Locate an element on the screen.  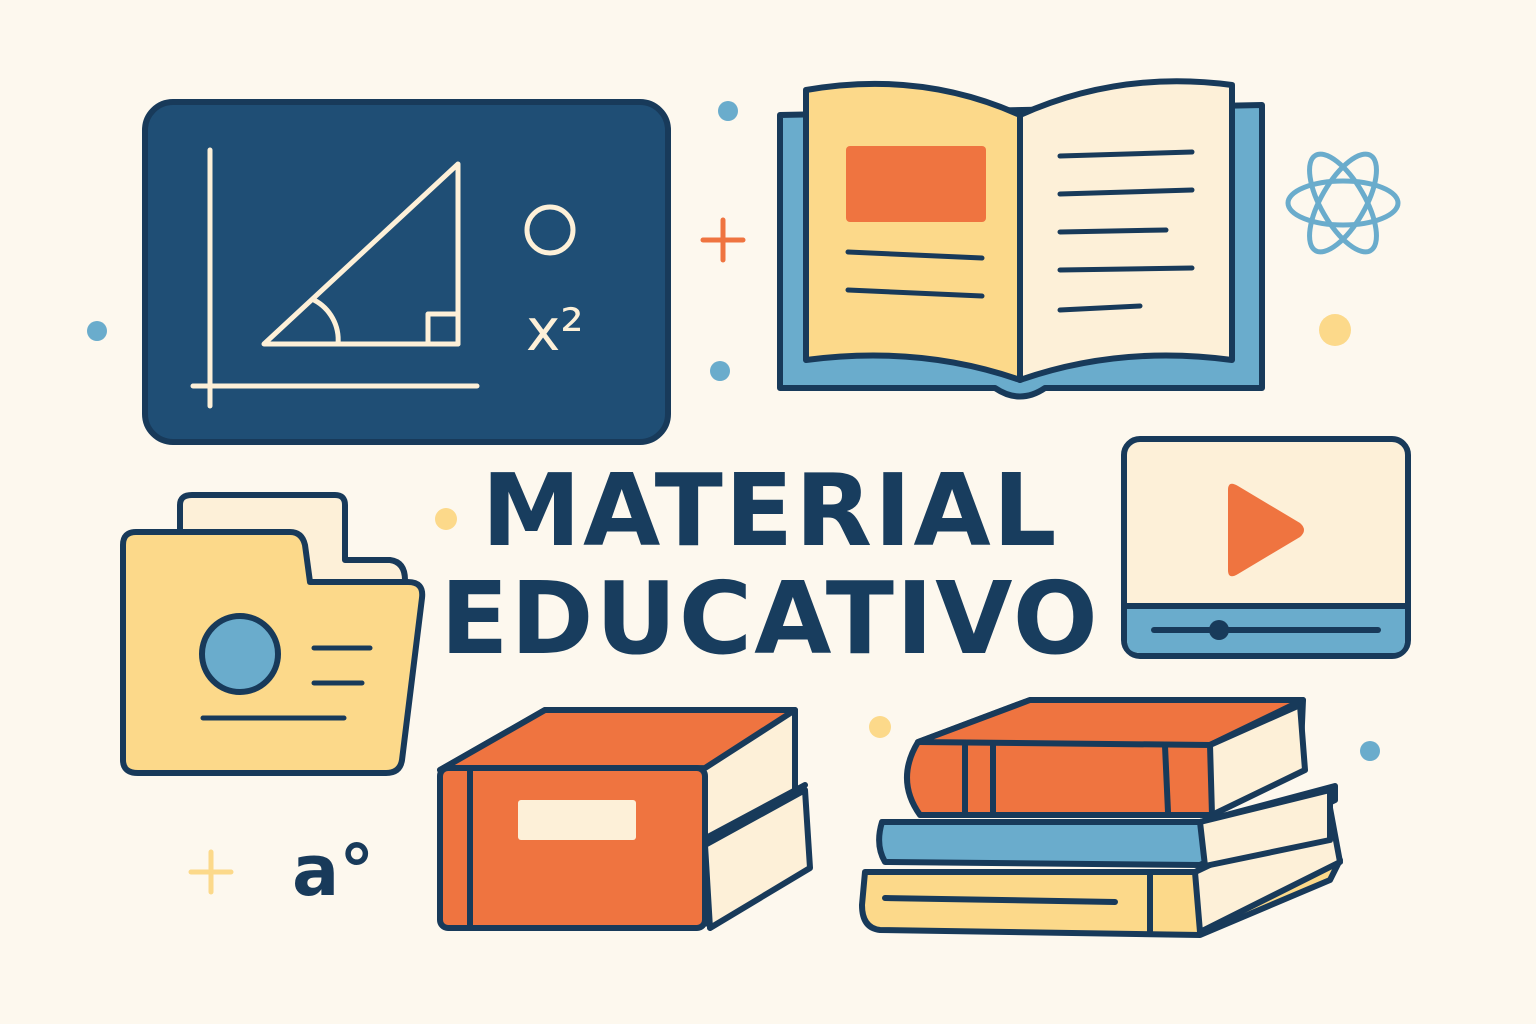
degree-symbol: a° is located at coordinates (333, 871).